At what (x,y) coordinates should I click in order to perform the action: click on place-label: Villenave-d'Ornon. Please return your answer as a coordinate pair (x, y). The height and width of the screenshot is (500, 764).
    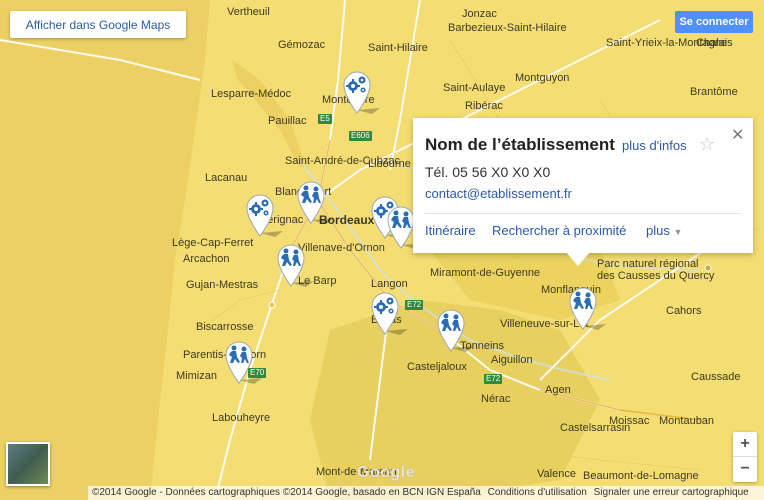
    Looking at the image, I should click on (341, 248).